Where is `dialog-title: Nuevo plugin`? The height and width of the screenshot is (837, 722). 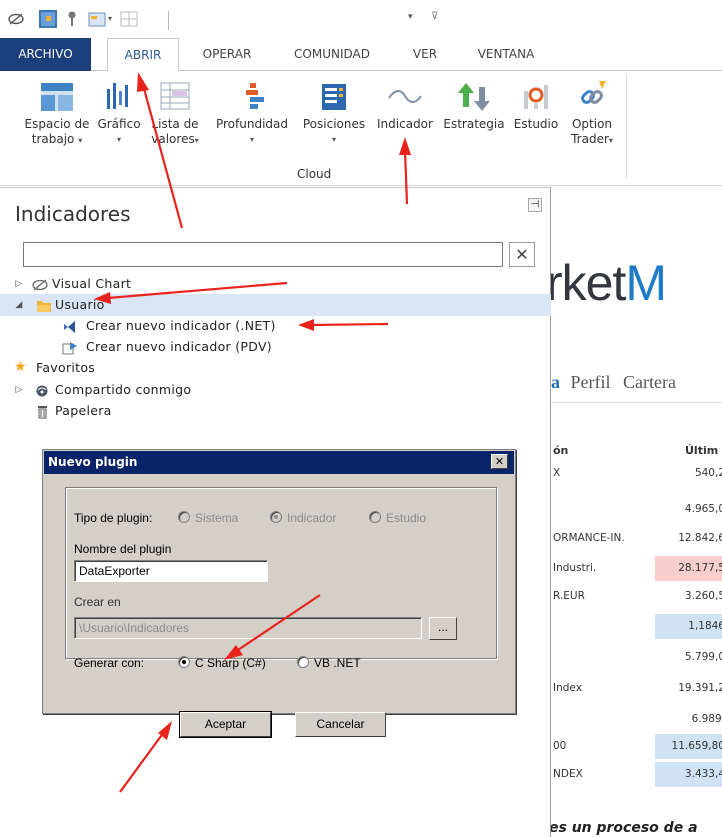 dialog-title: Nuevo plugin is located at coordinates (279, 462).